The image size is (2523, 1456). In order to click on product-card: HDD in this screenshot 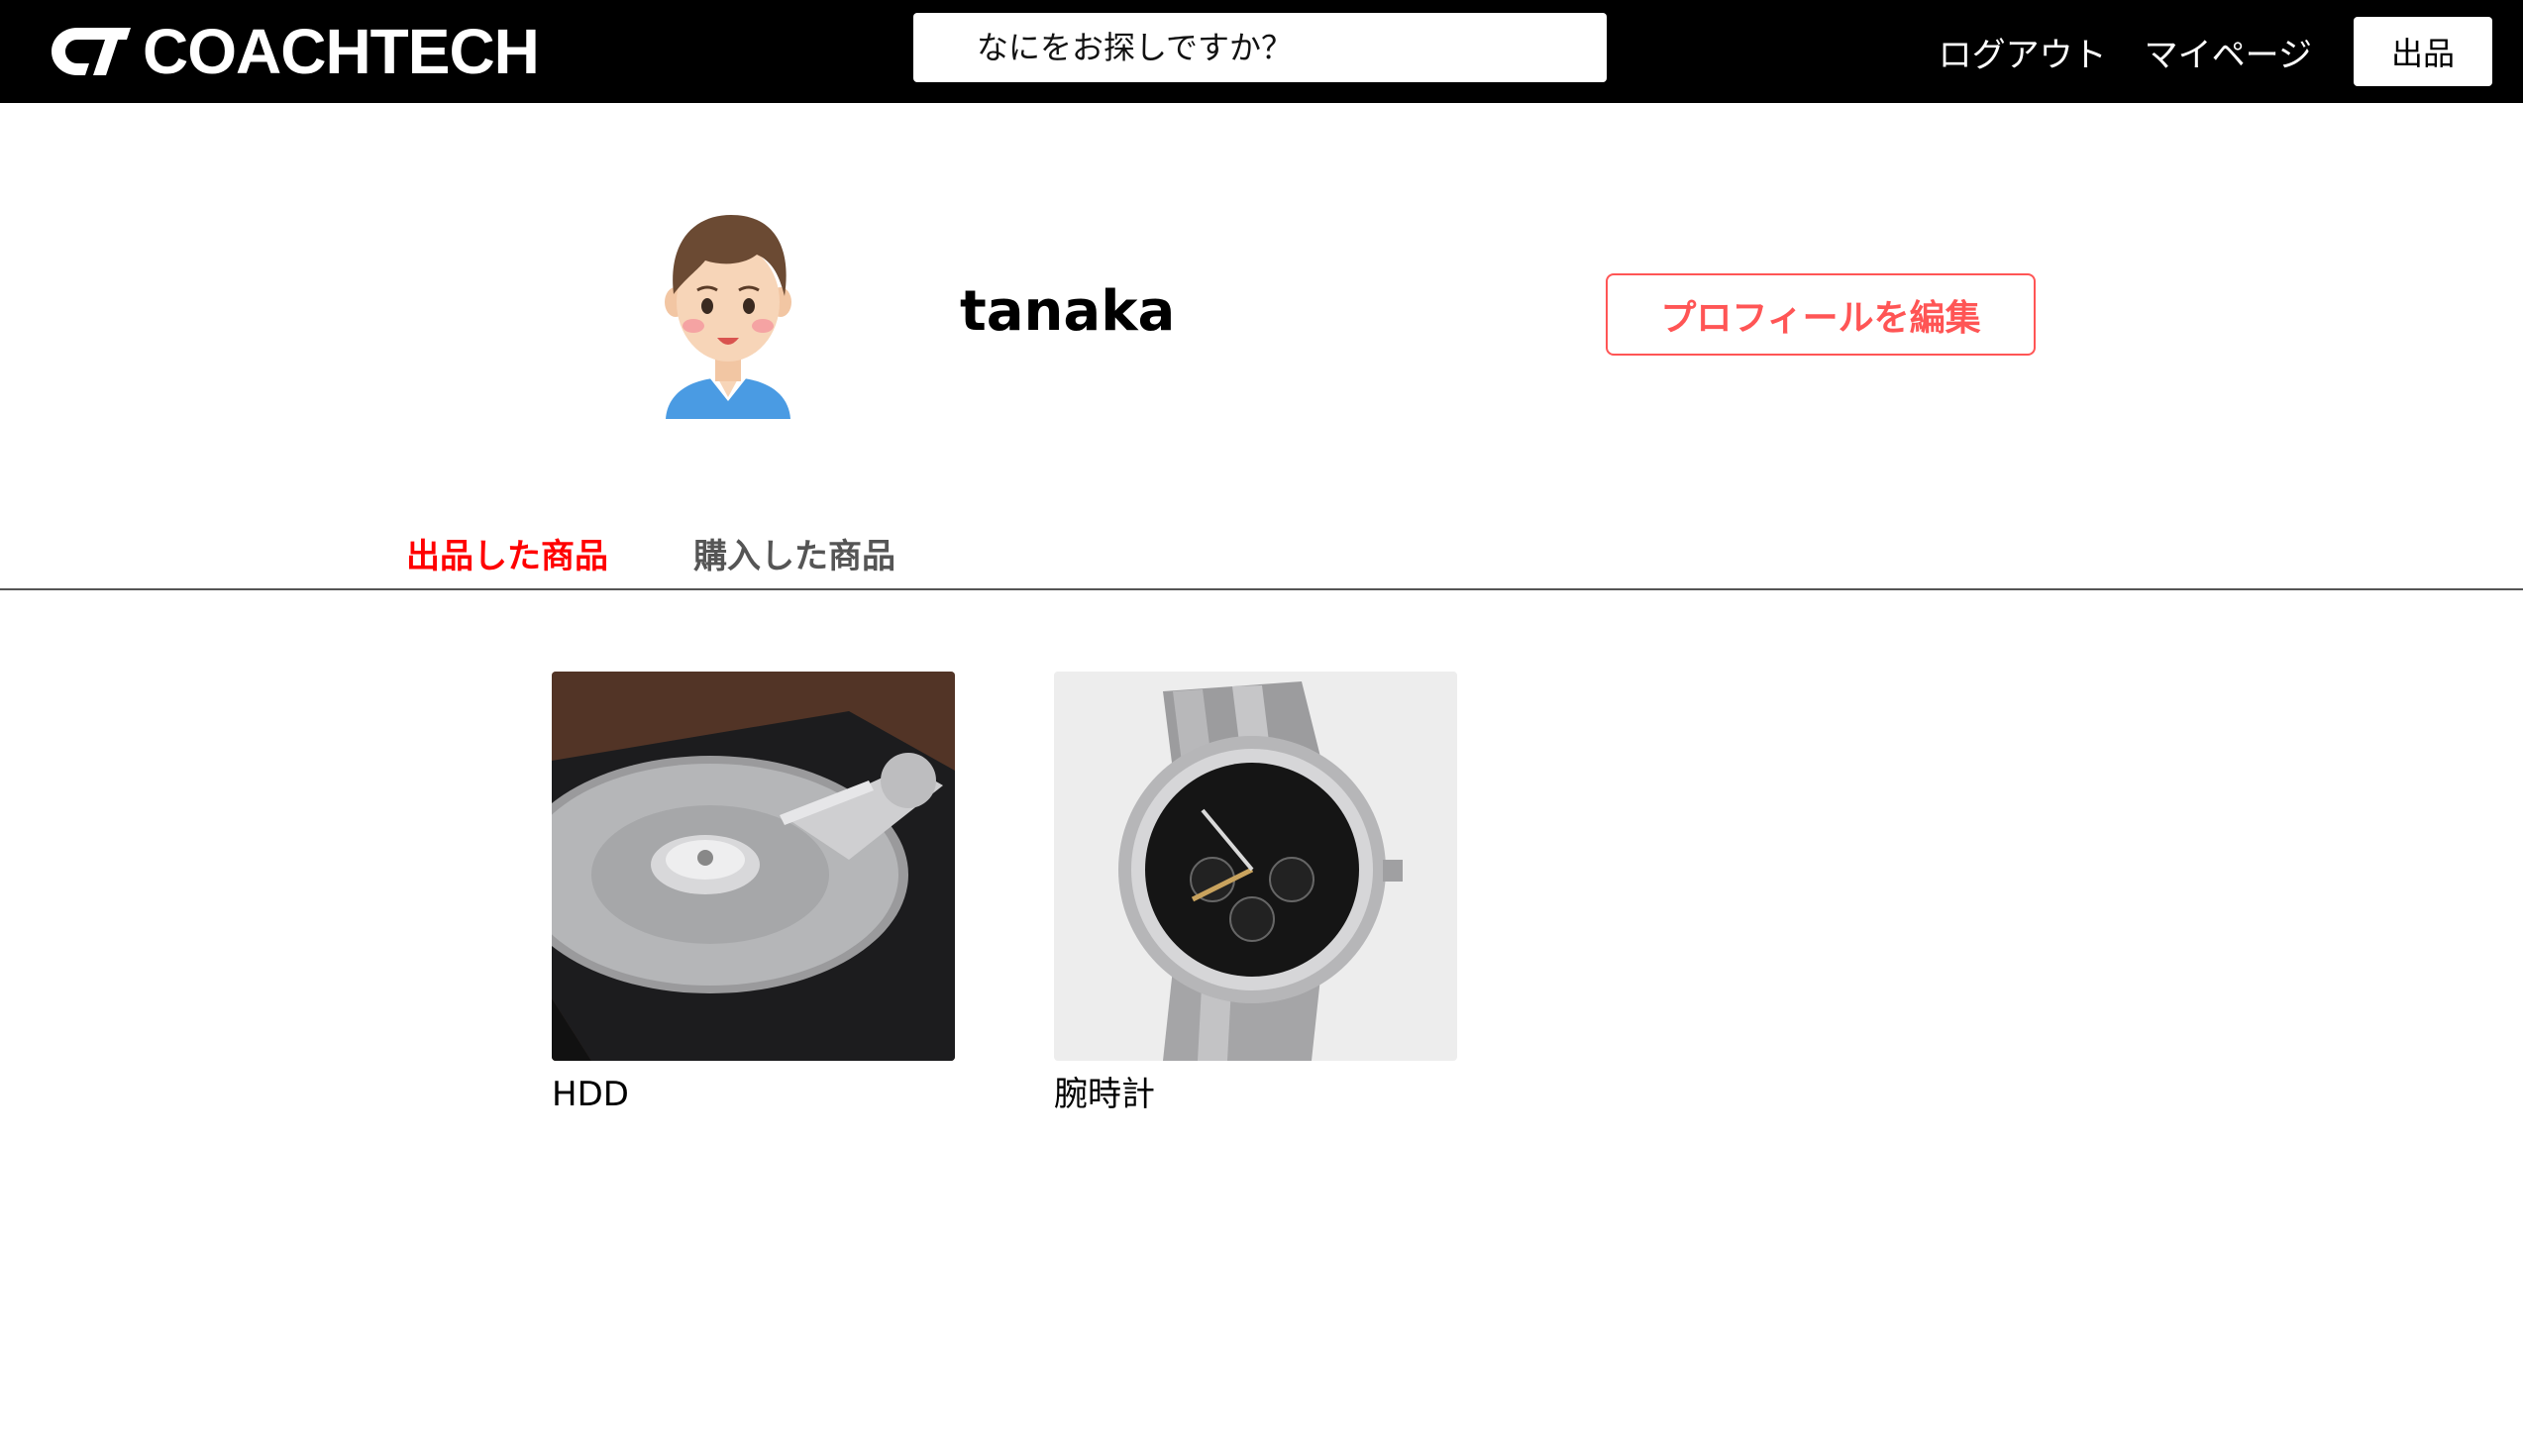, I will do `click(754, 894)`.